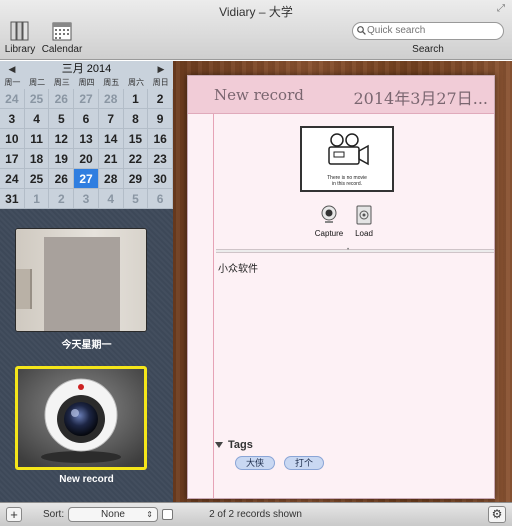 This screenshot has width=512, height=526. Describe the element at coordinates (256, 12) in the screenshot. I see `window-title: Vidiary – 大学` at that location.